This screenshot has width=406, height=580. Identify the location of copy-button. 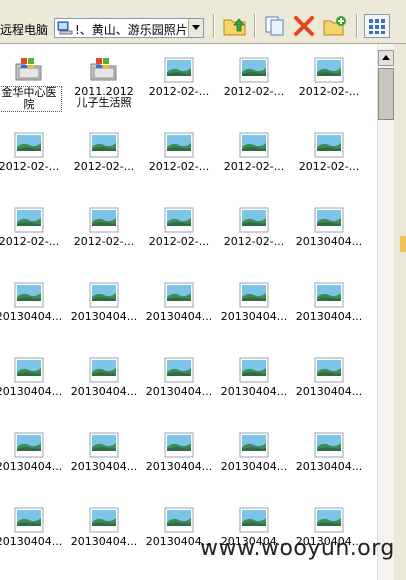
(275, 26).